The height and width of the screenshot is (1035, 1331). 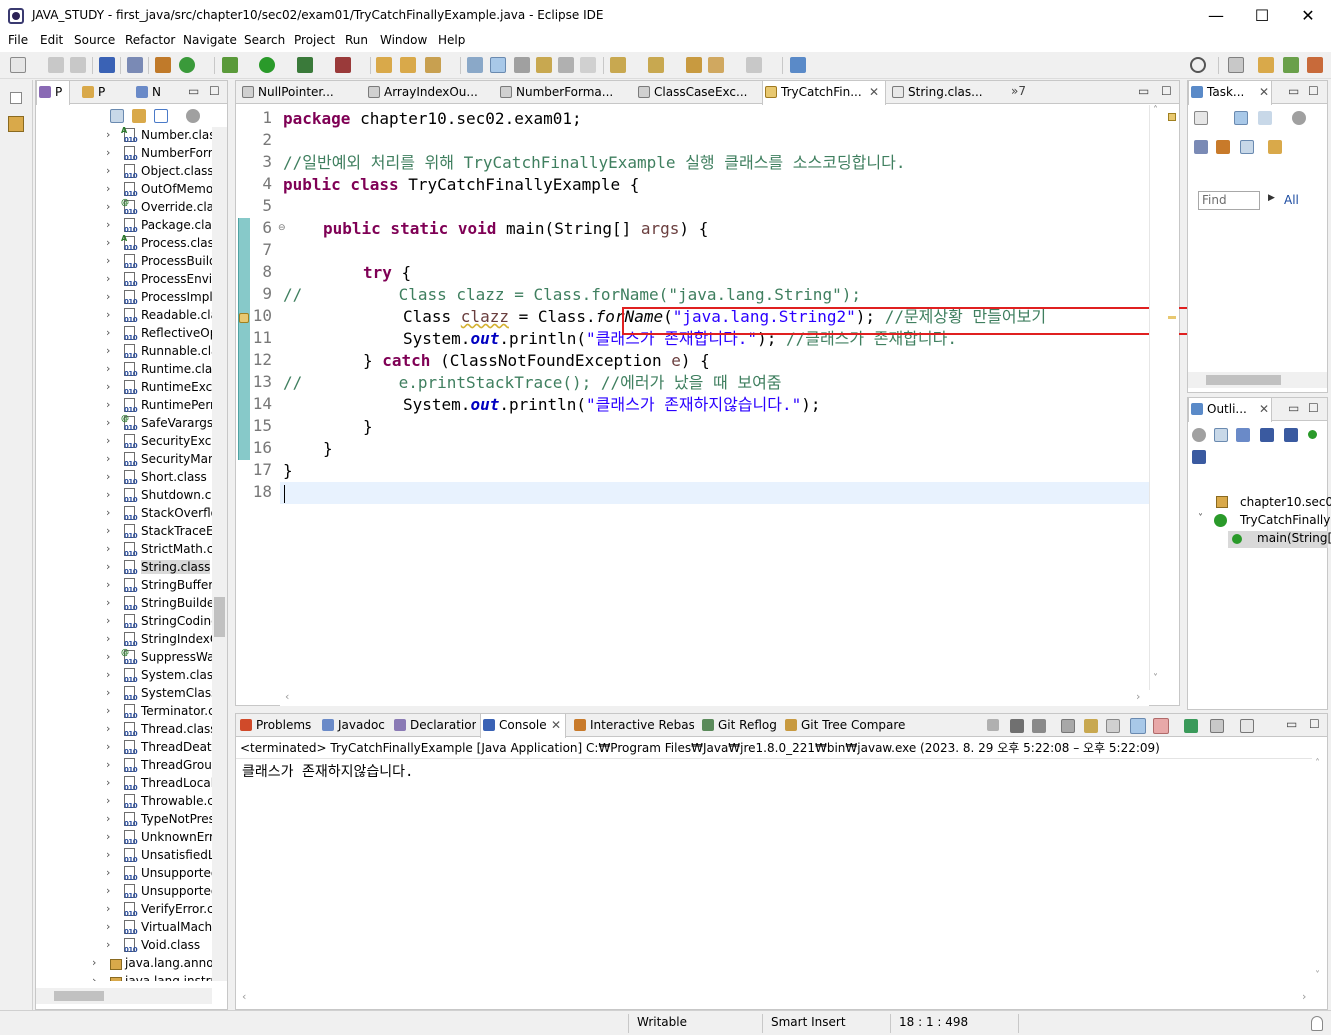 What do you see at coordinates (264, 40) in the screenshot?
I see `menu-search: Search` at bounding box center [264, 40].